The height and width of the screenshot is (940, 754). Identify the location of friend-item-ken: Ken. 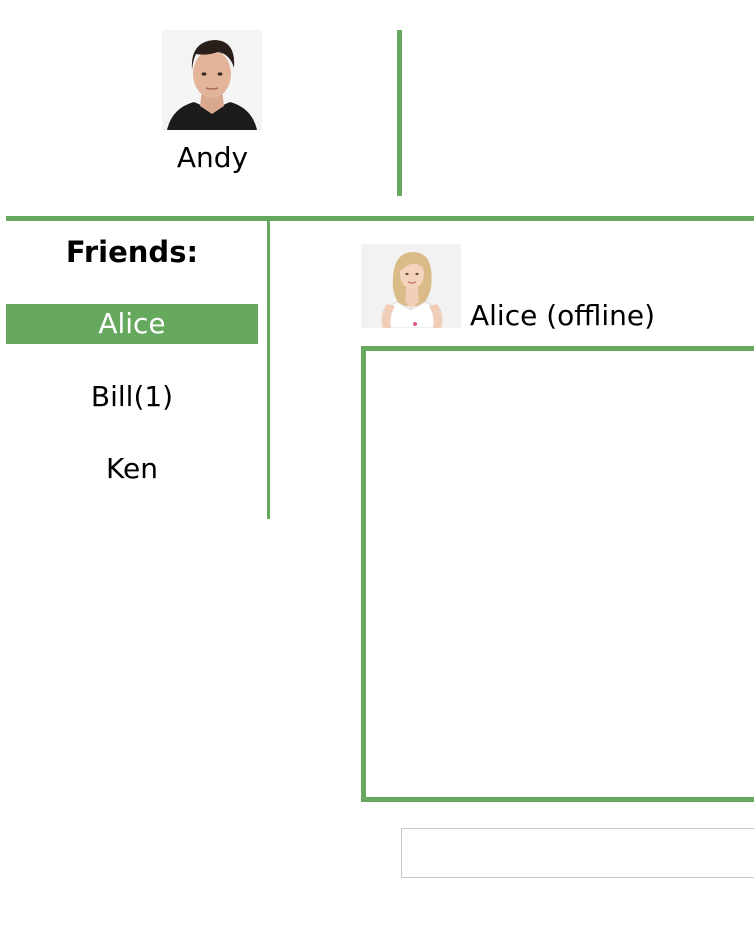
(132, 469).